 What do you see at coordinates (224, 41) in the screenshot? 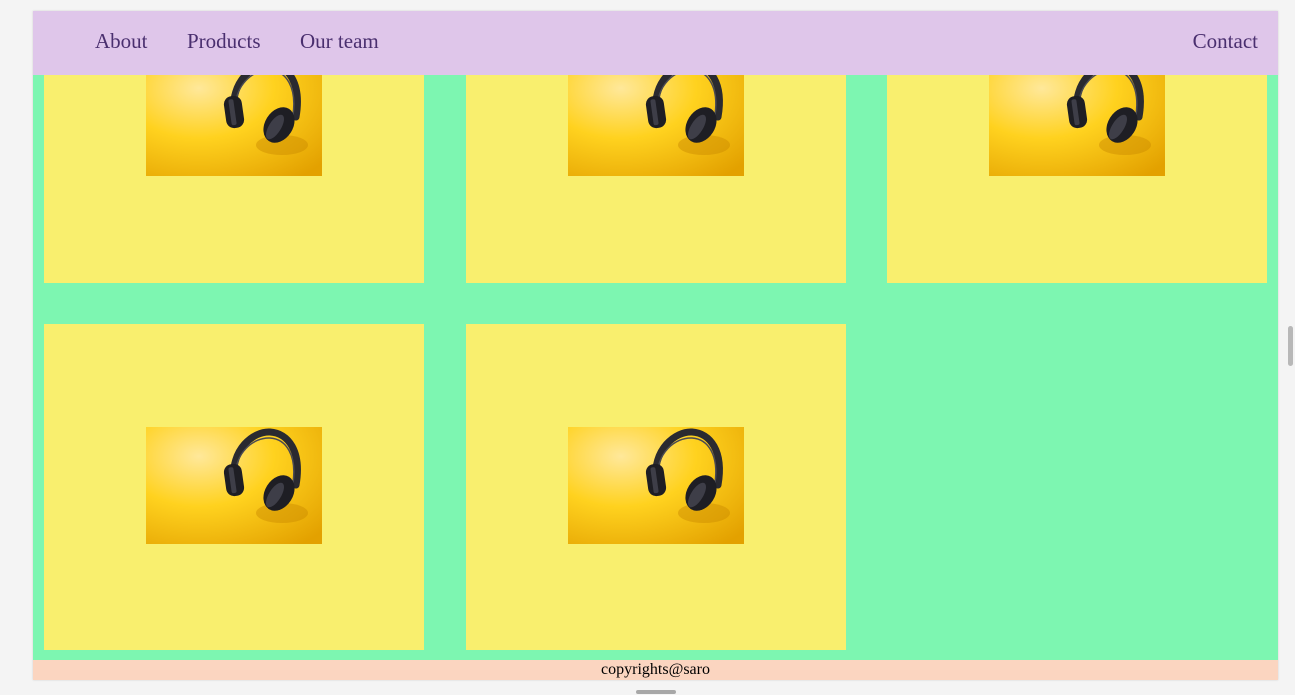
I see `nav-link-products: Products` at bounding box center [224, 41].